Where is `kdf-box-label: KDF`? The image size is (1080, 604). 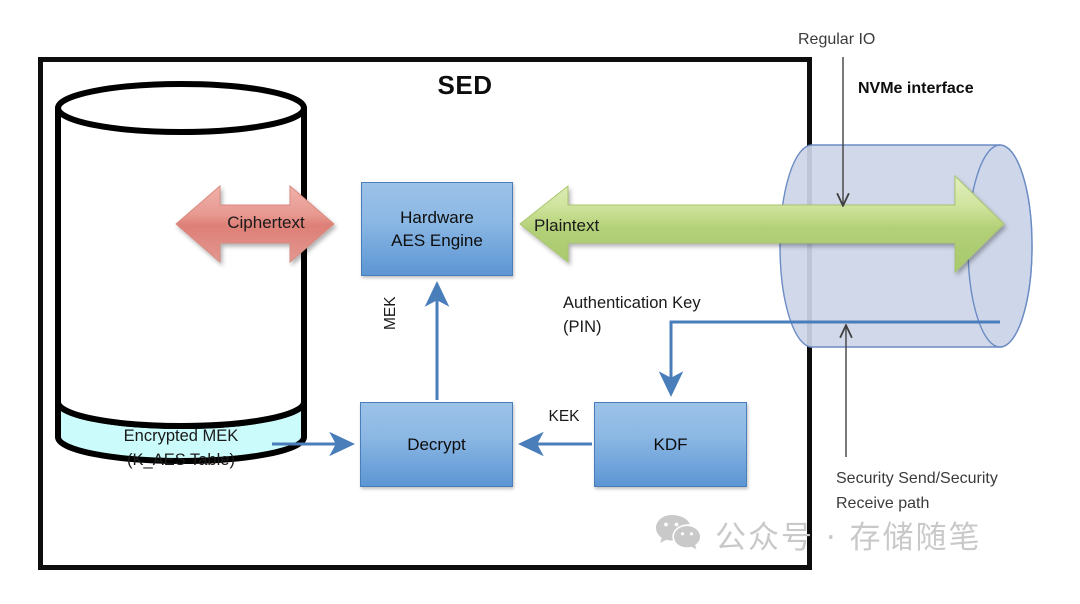 kdf-box-label: KDF is located at coordinates (670, 444).